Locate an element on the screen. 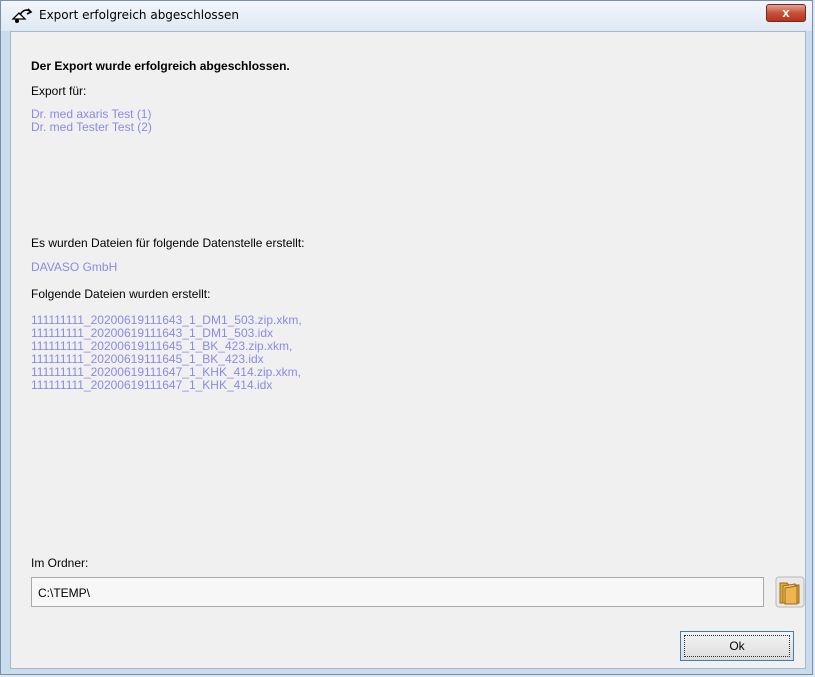  close-button: x is located at coordinates (786, 13).